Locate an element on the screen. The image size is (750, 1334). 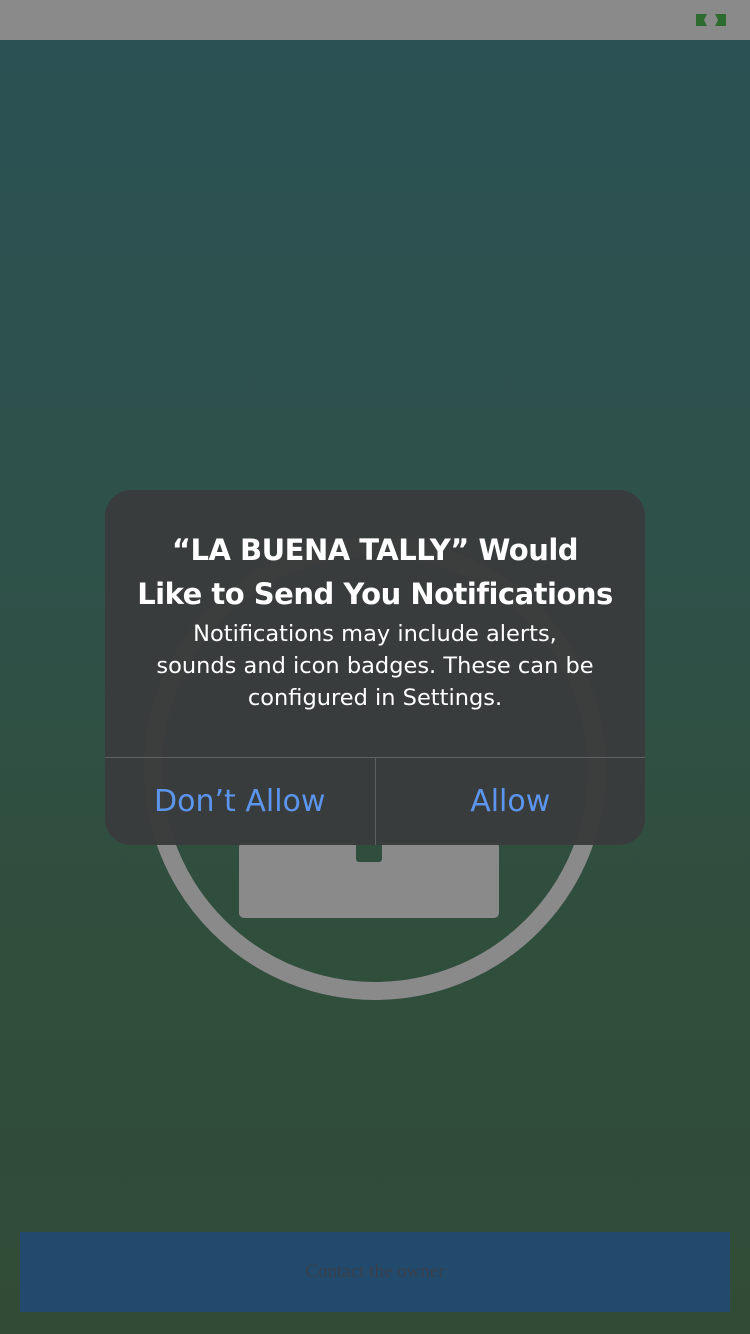
alert-title-line: Like to Send You Notifications is located at coordinates (375, 594).